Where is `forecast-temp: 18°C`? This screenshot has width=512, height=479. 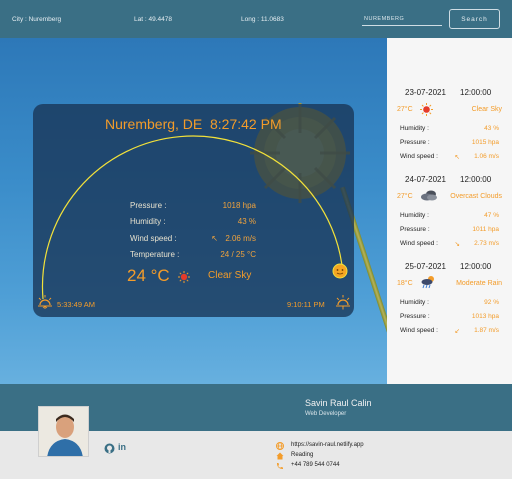
forecast-temp: 18°C is located at coordinates (405, 283).